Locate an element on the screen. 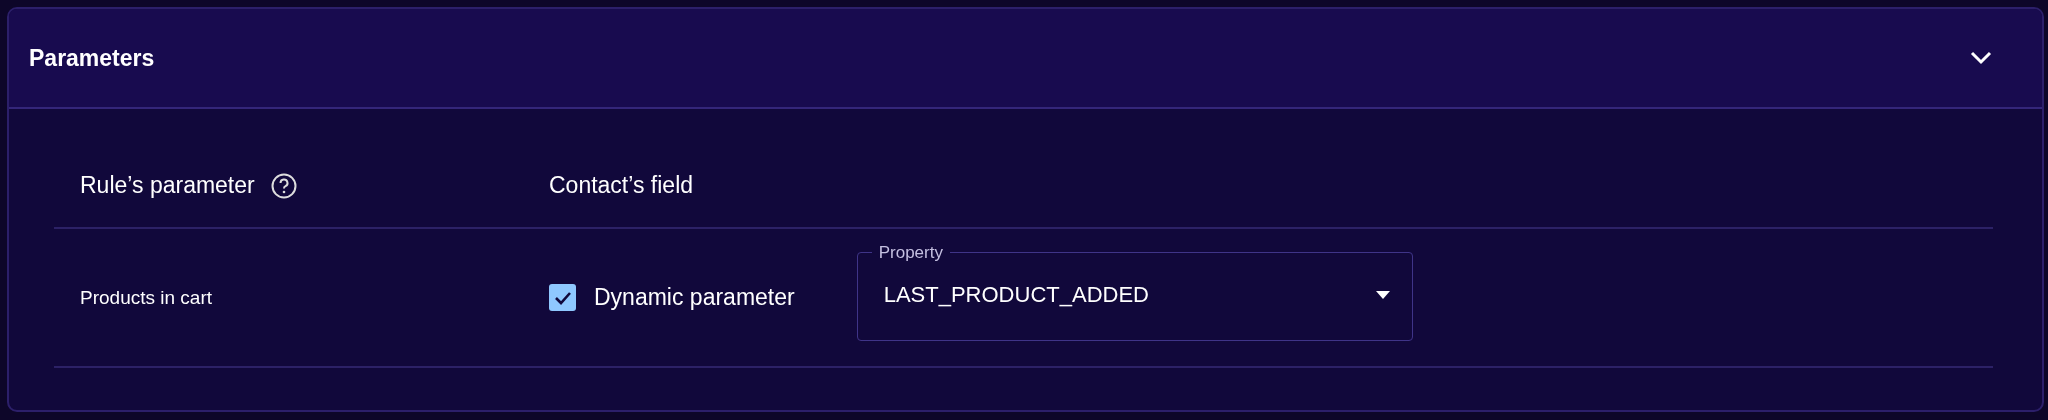 This screenshot has width=2048, height=420. chevron-down-icon is located at coordinates (1981, 58).